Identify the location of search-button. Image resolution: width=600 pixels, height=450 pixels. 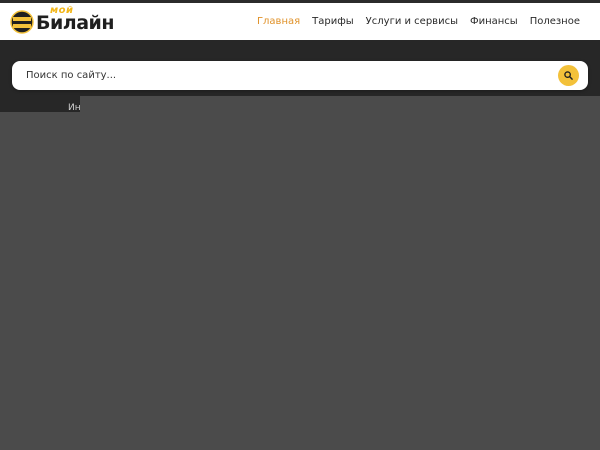
(568, 75).